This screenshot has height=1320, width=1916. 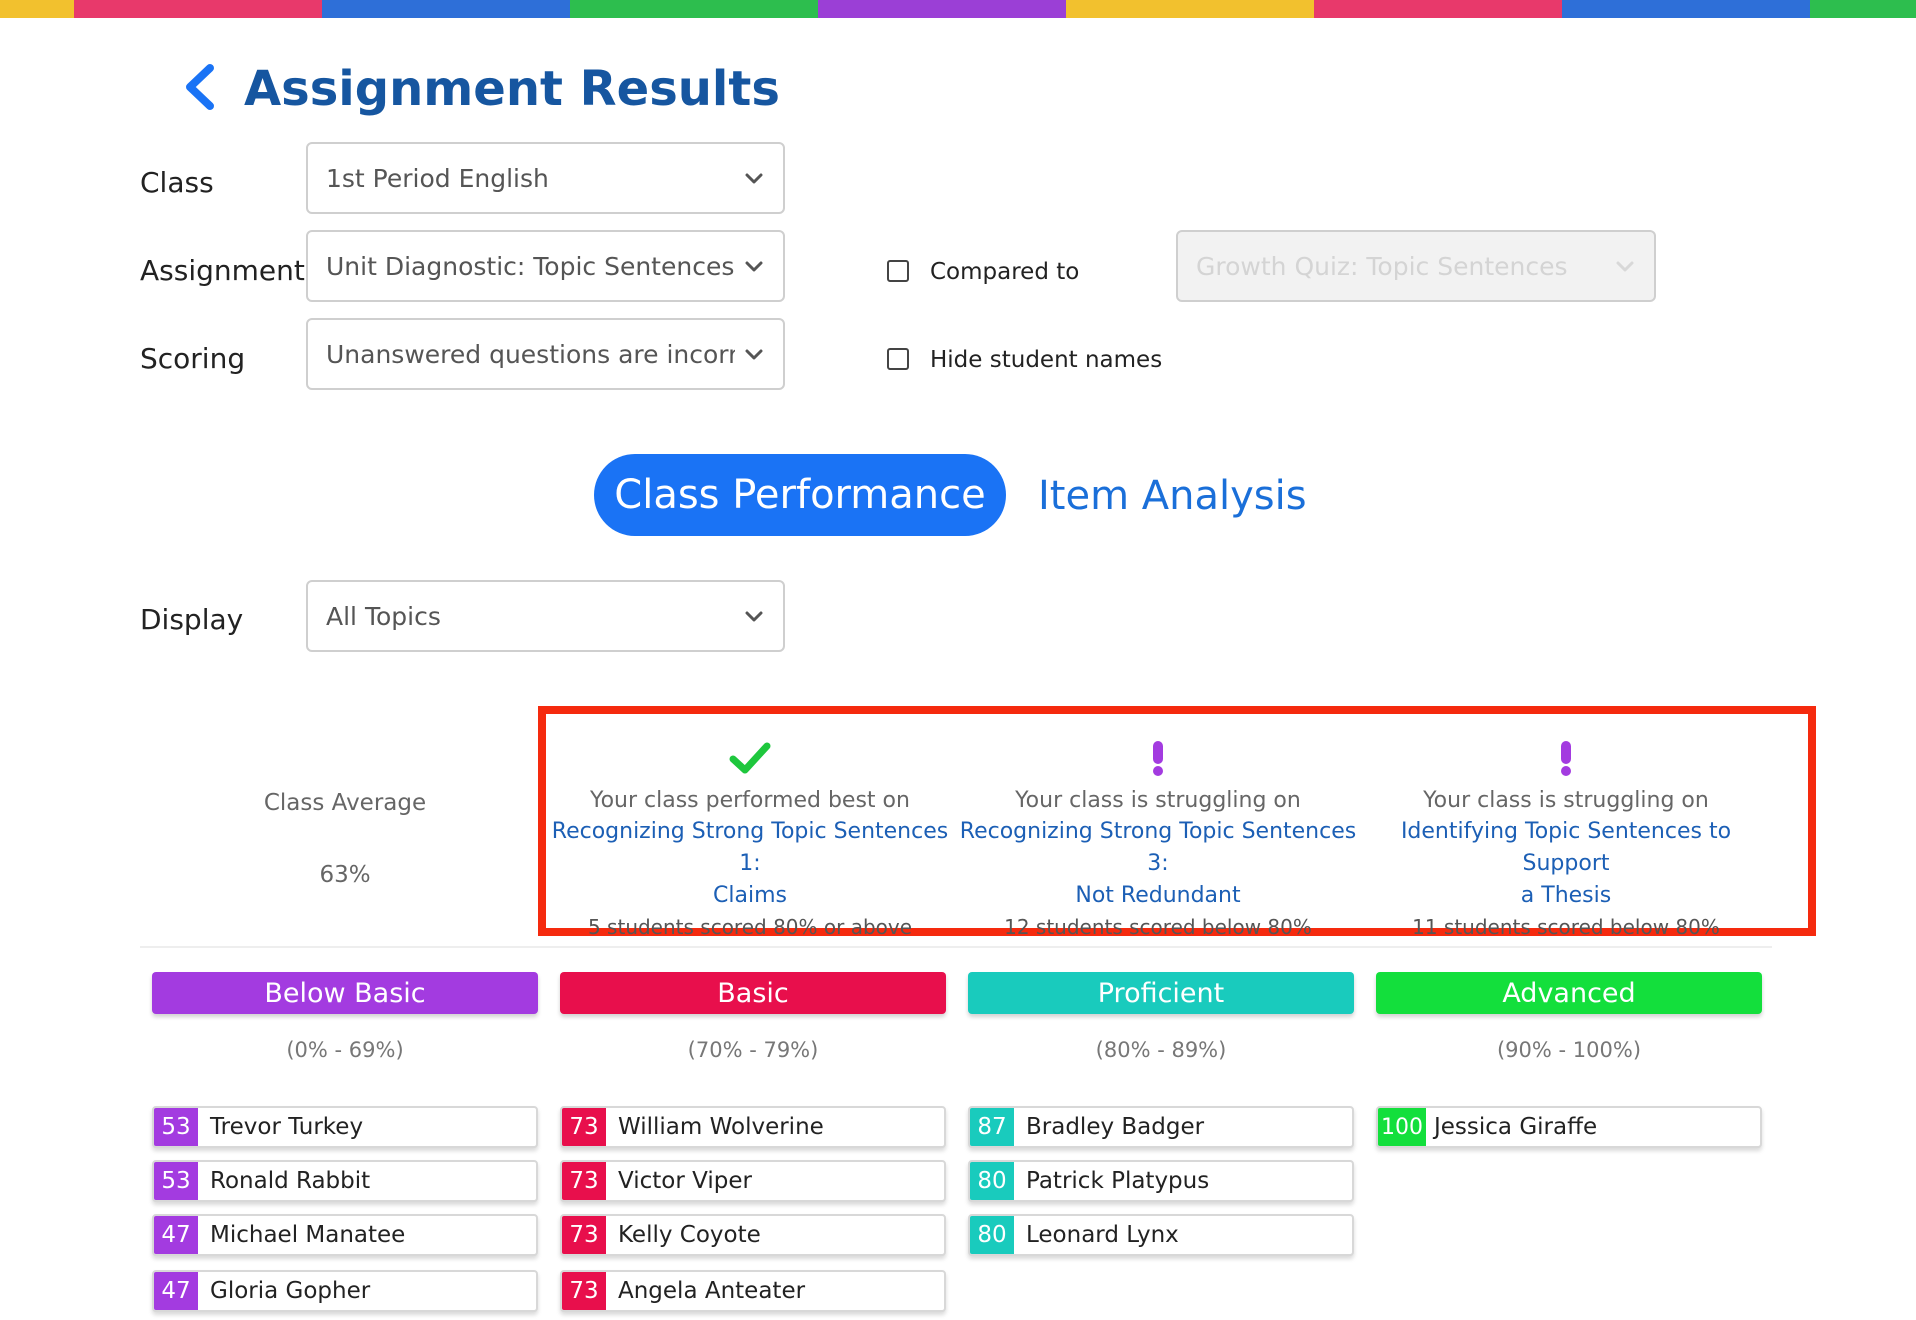 I want to click on student-name: William Wolverine, so click(x=721, y=1127).